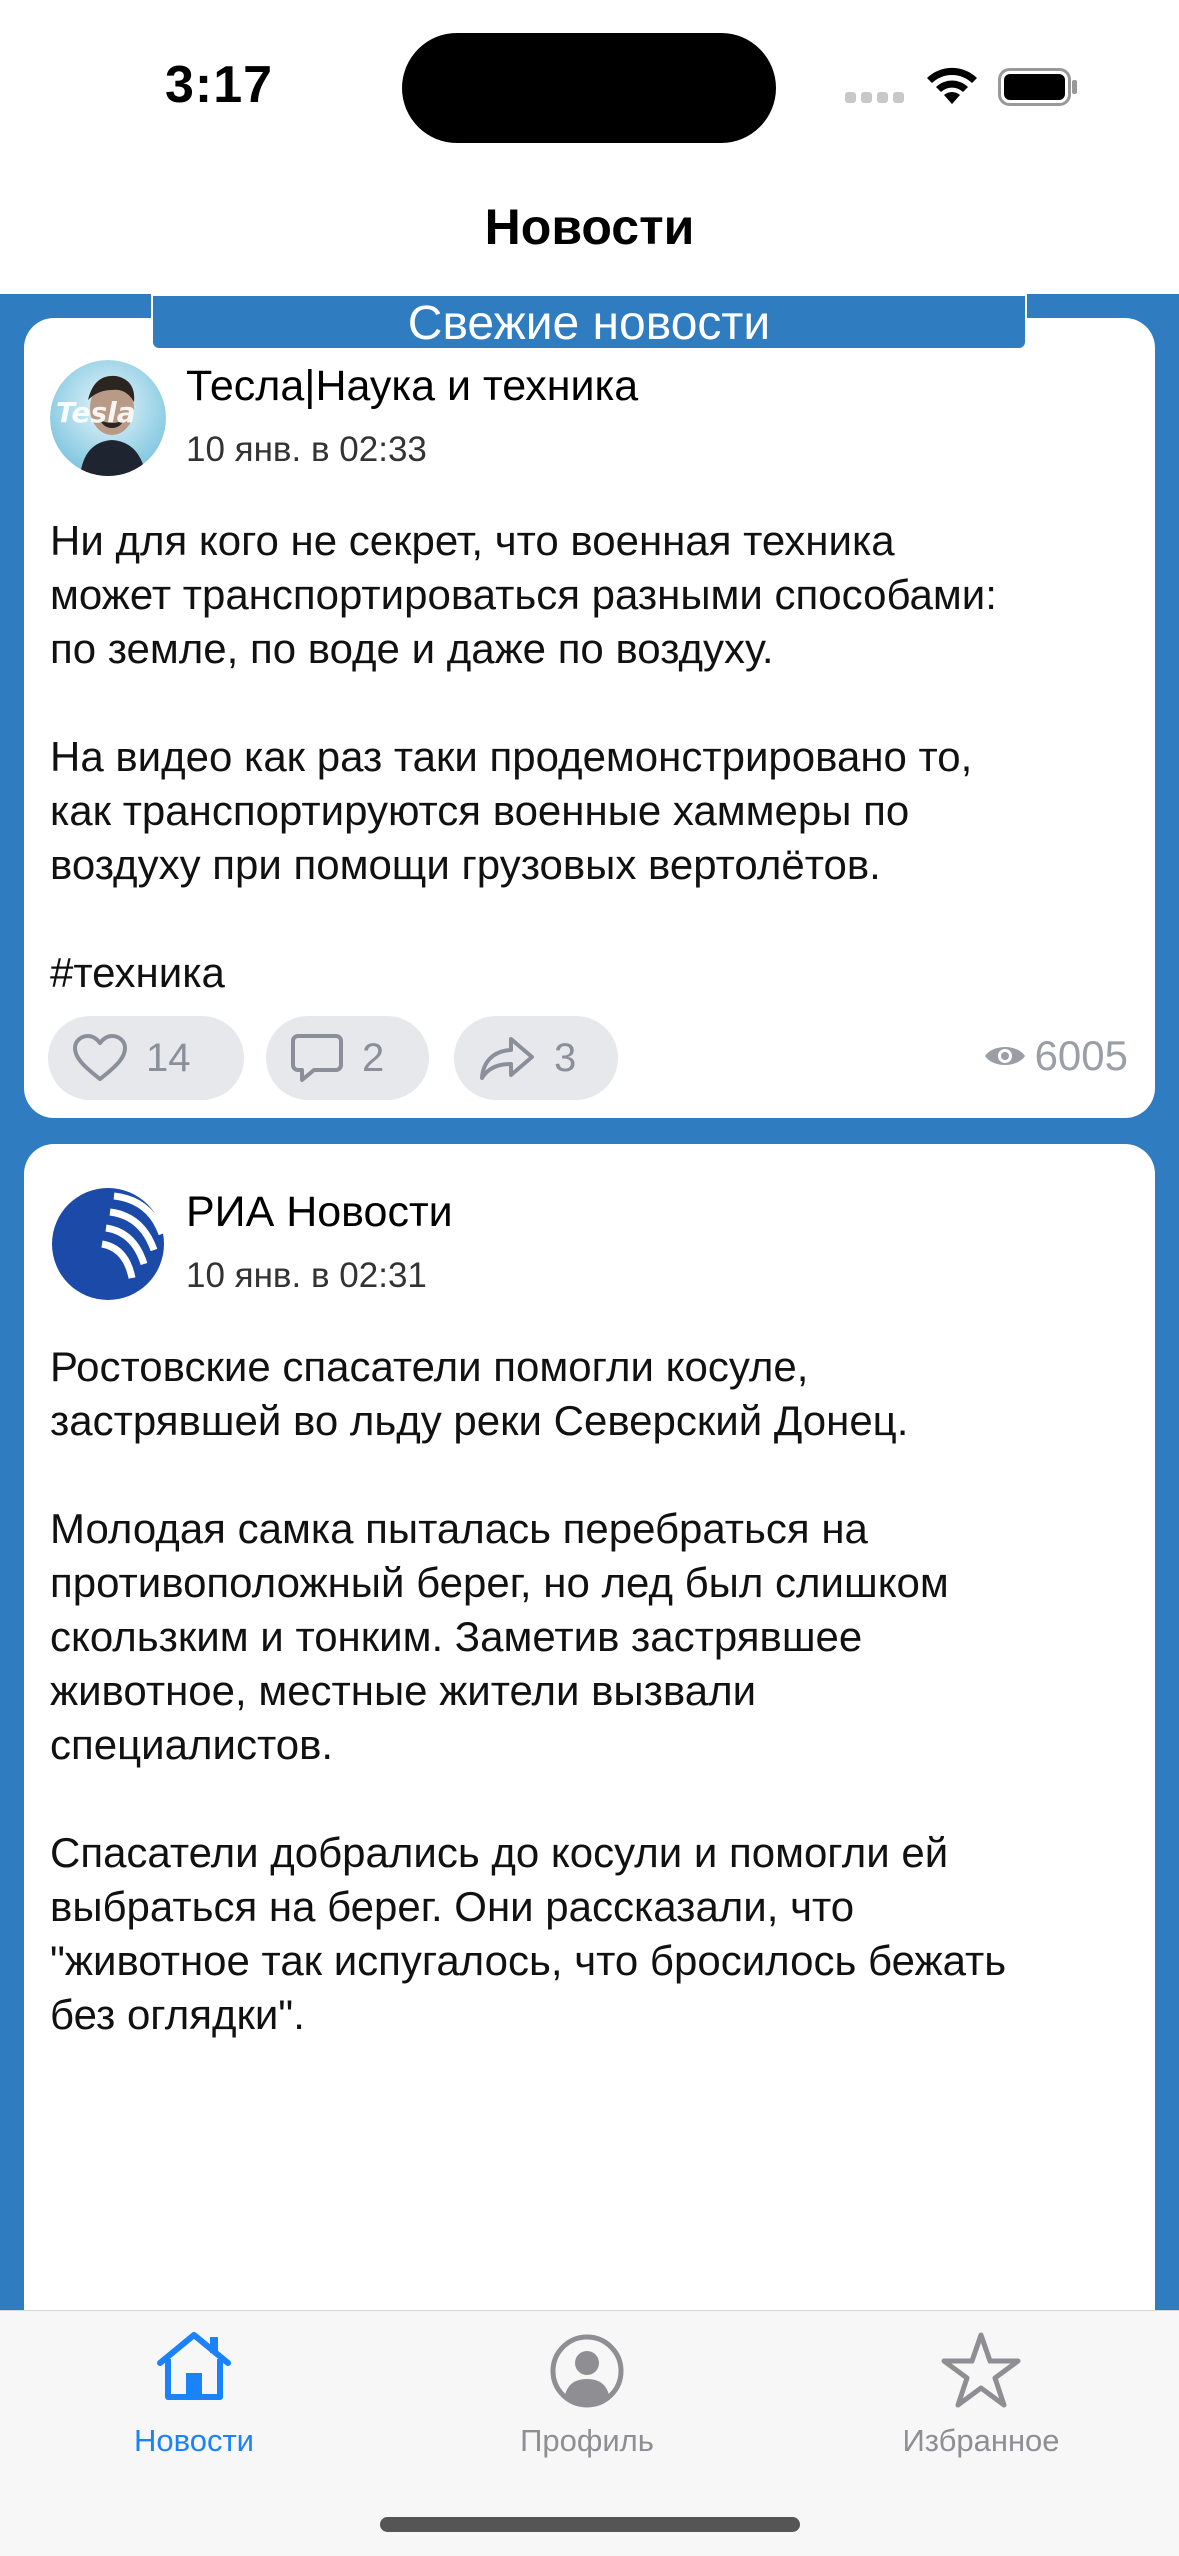 Image resolution: width=1179 pixels, height=2556 pixels. Describe the element at coordinates (536, 1058) in the screenshot. I see `share-button: 3` at that location.